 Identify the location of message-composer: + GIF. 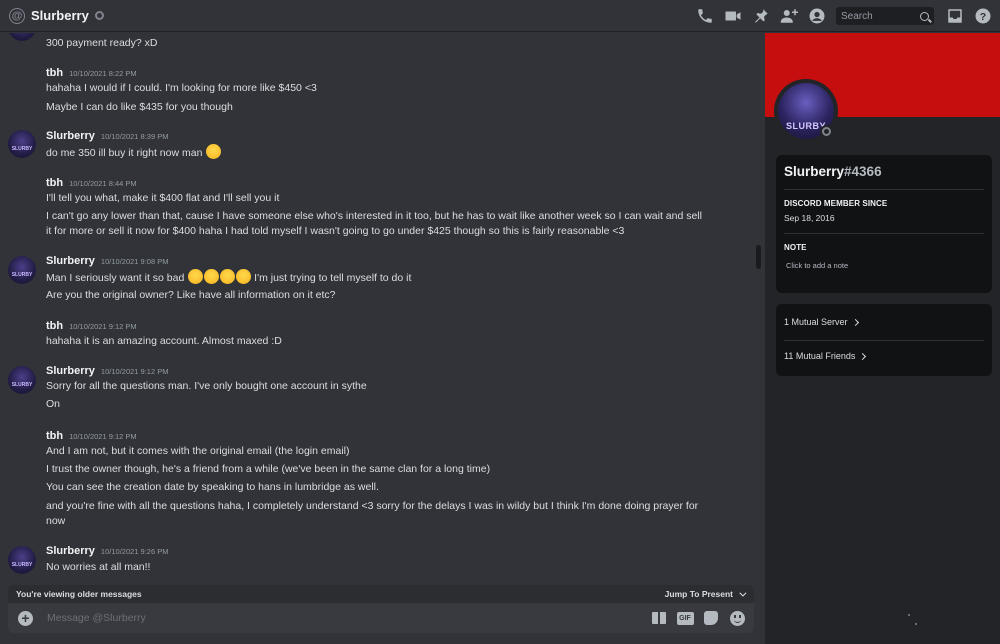
(381, 618).